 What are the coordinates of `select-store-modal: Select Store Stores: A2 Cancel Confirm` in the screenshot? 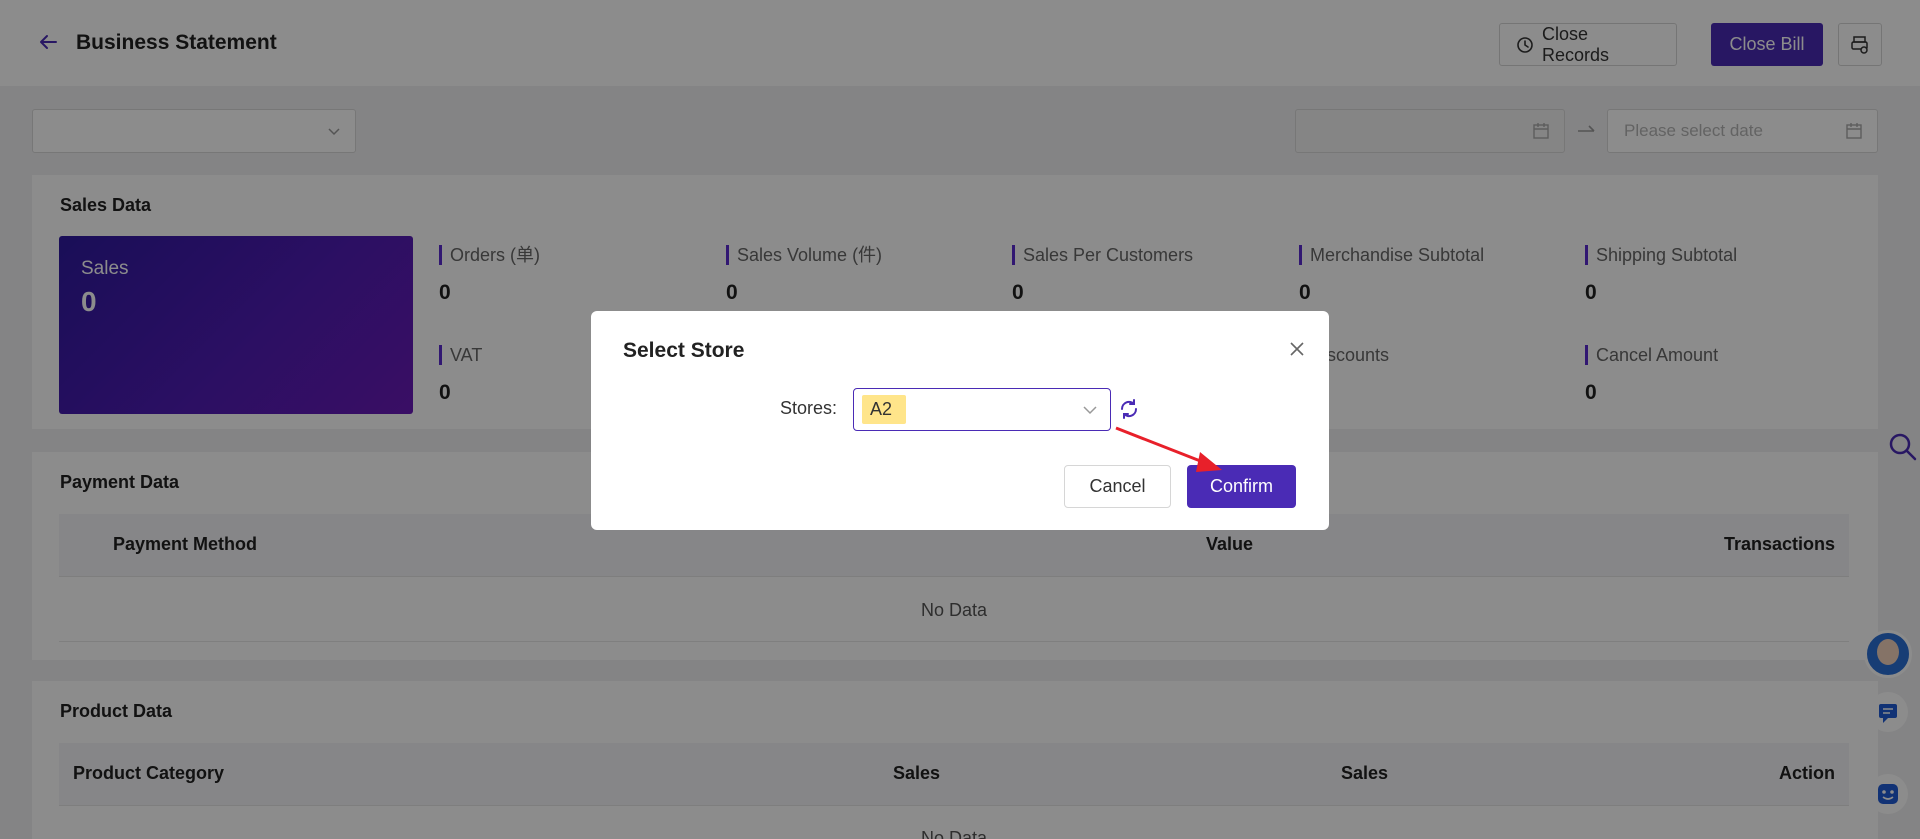 It's located at (960, 420).